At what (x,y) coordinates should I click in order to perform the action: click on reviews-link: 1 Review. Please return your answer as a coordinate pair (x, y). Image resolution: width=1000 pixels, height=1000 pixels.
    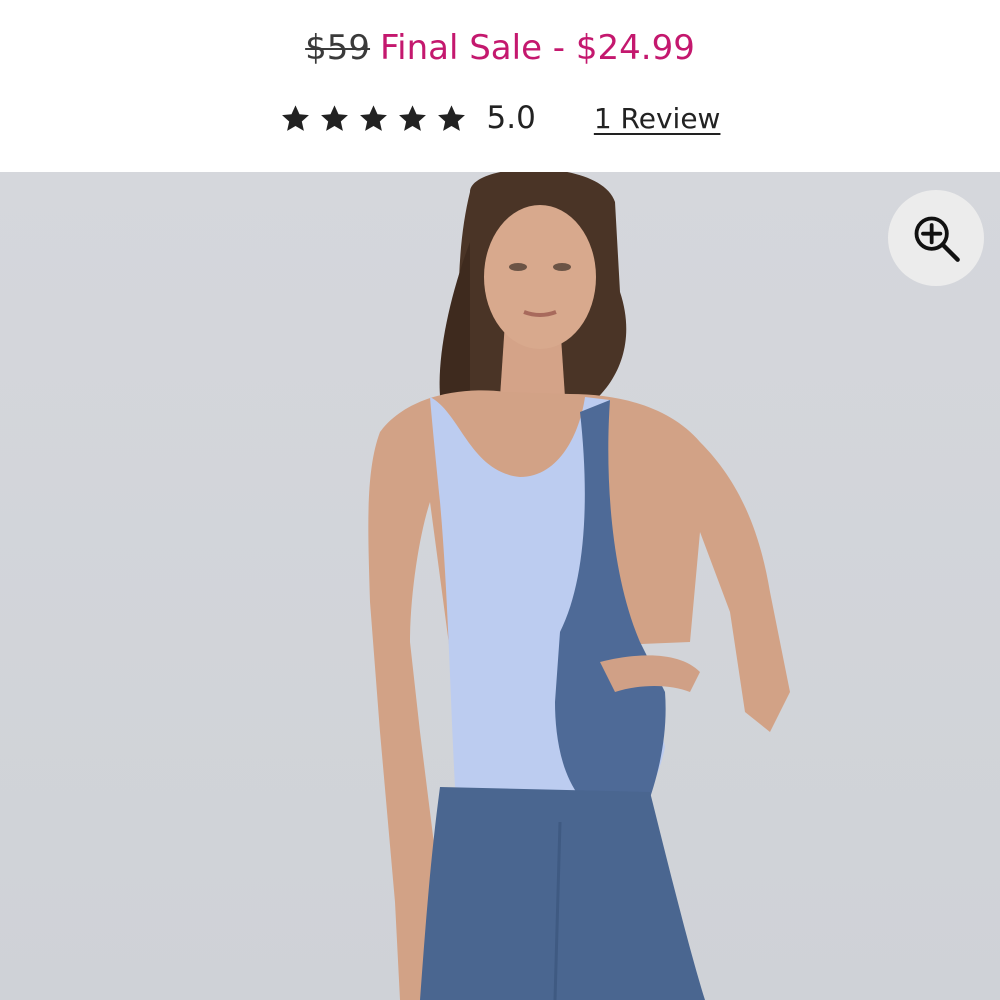
    Looking at the image, I should click on (657, 118).